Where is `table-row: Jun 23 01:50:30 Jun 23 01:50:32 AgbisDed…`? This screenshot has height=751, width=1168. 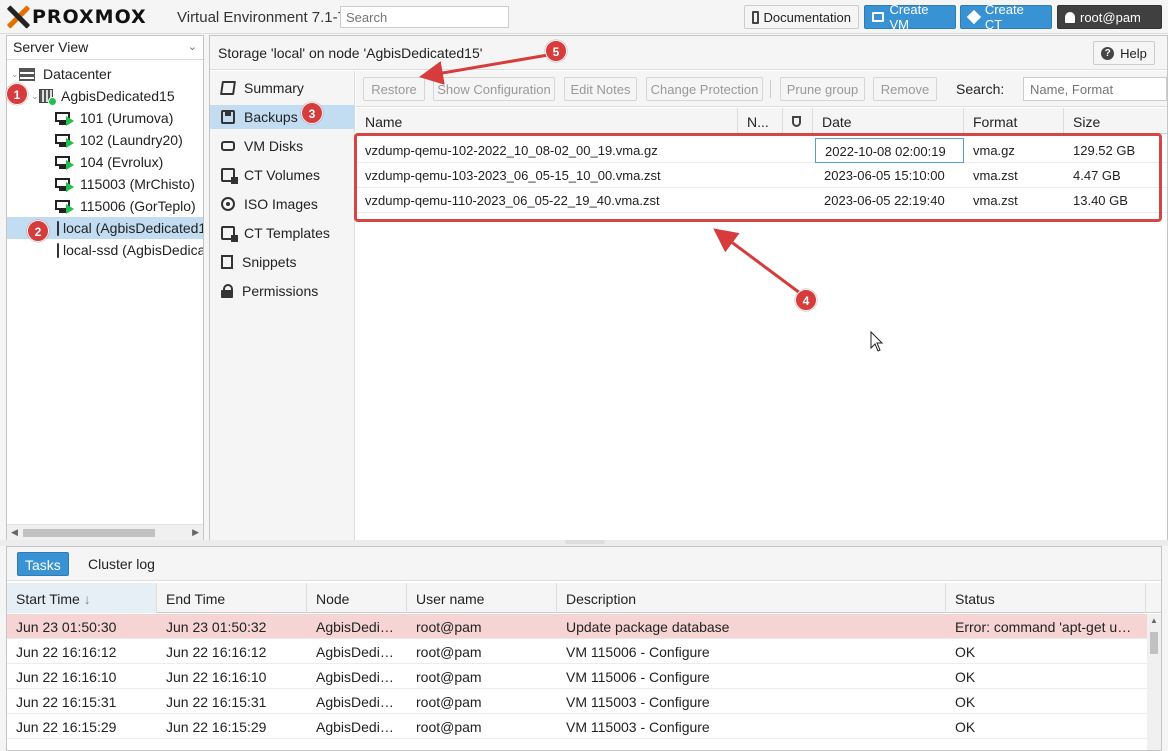
table-row: Jun 23 01:50:30 Jun 23 01:50:32 AgbisDed… is located at coordinates (577, 626).